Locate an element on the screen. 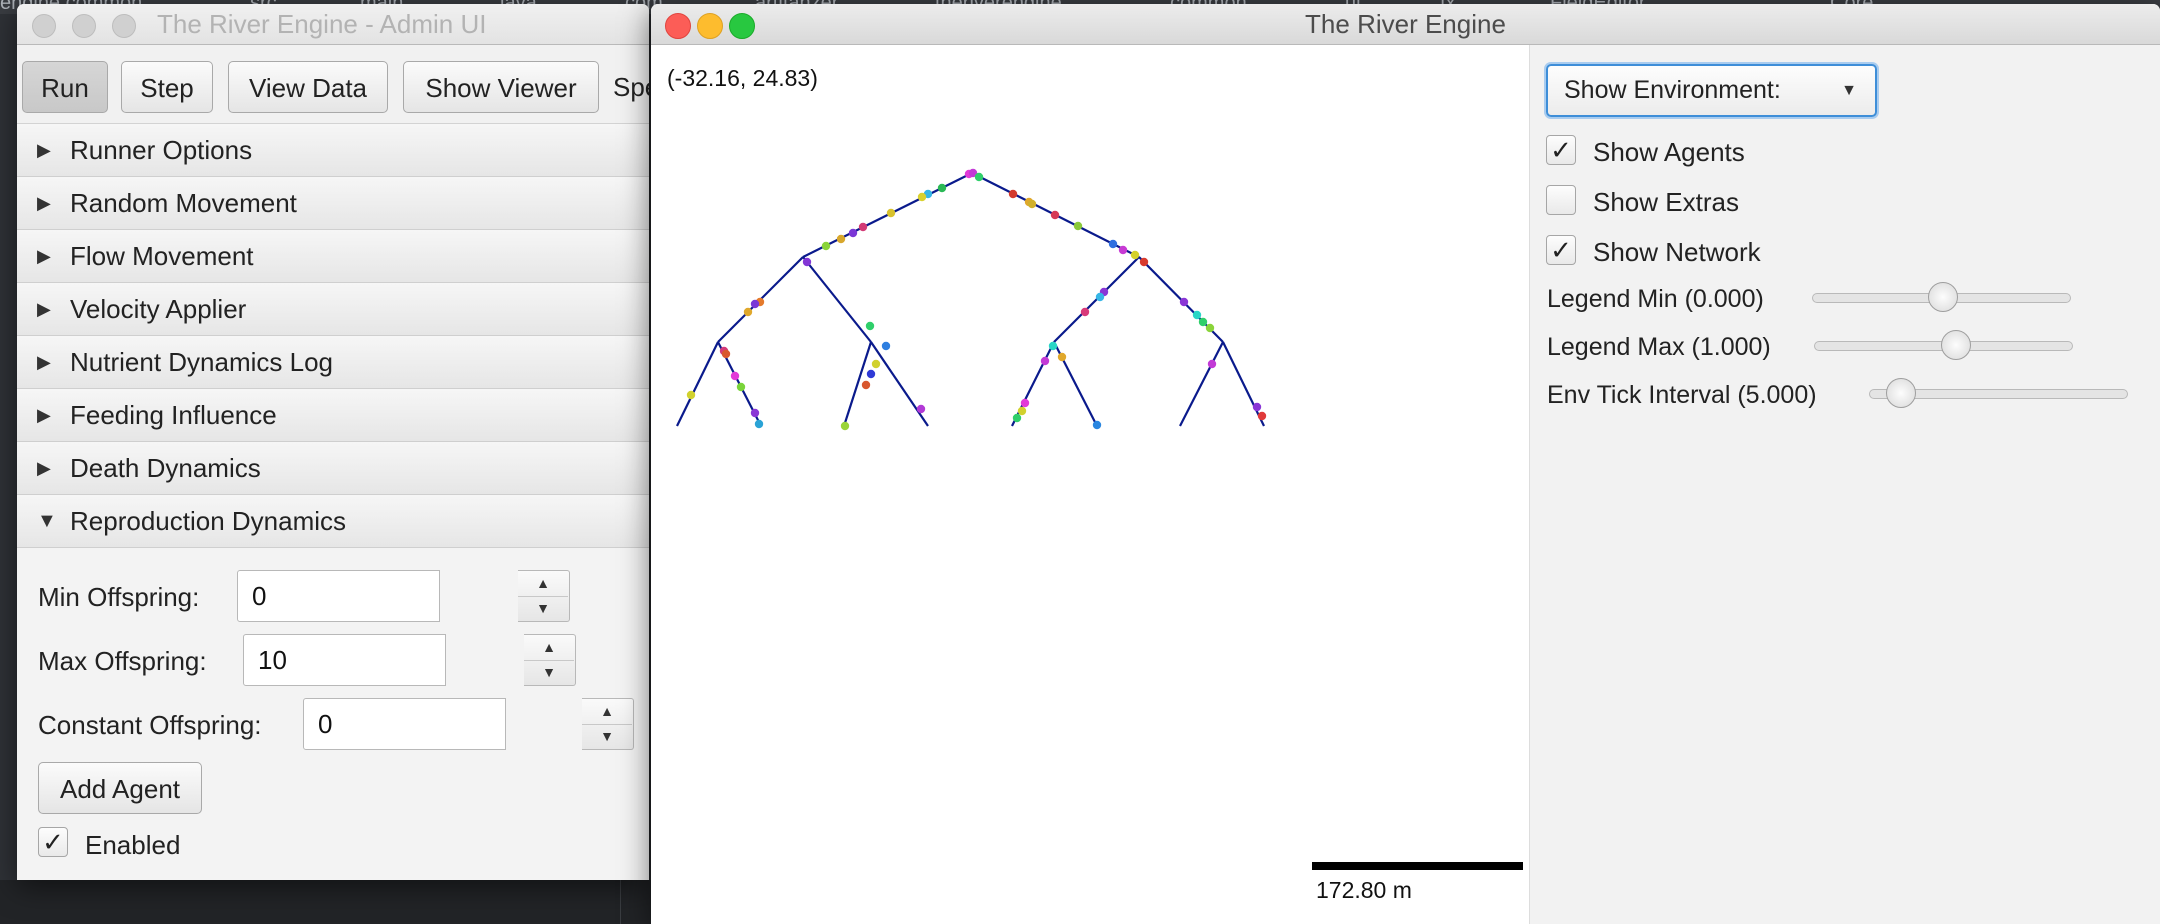 This screenshot has height=924, width=2160. section-feeding-influence: ▶ Feeding Influence is located at coordinates (333, 415).